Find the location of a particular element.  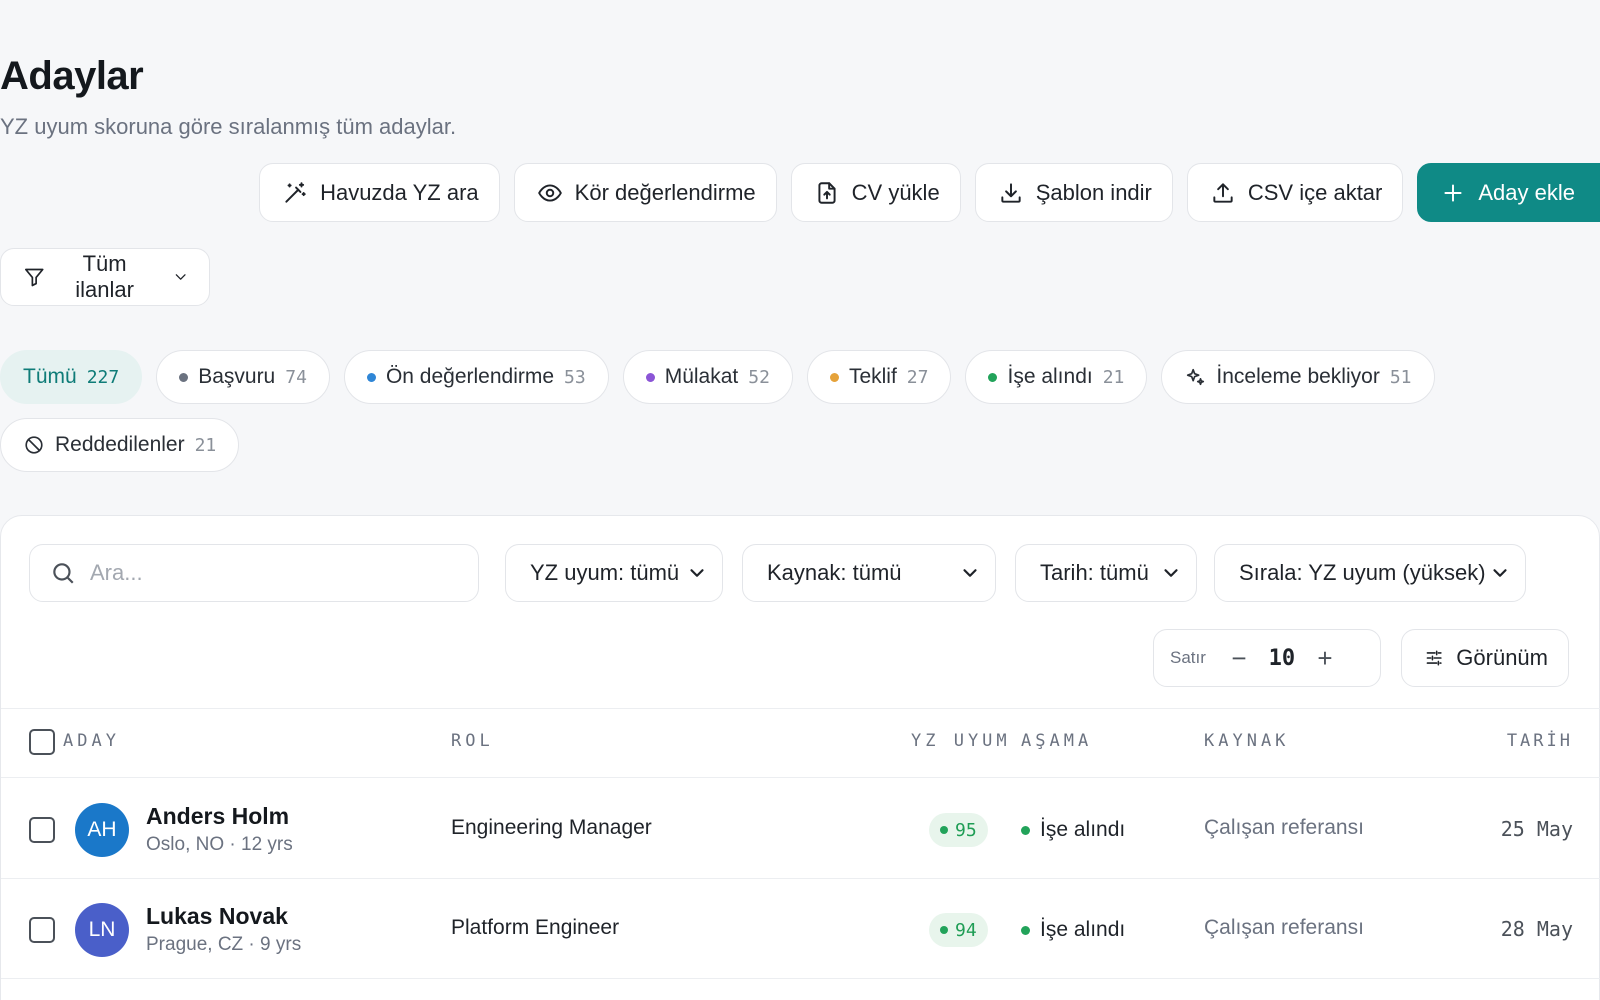

tab-label: Reddedilenler is located at coordinates (120, 444).